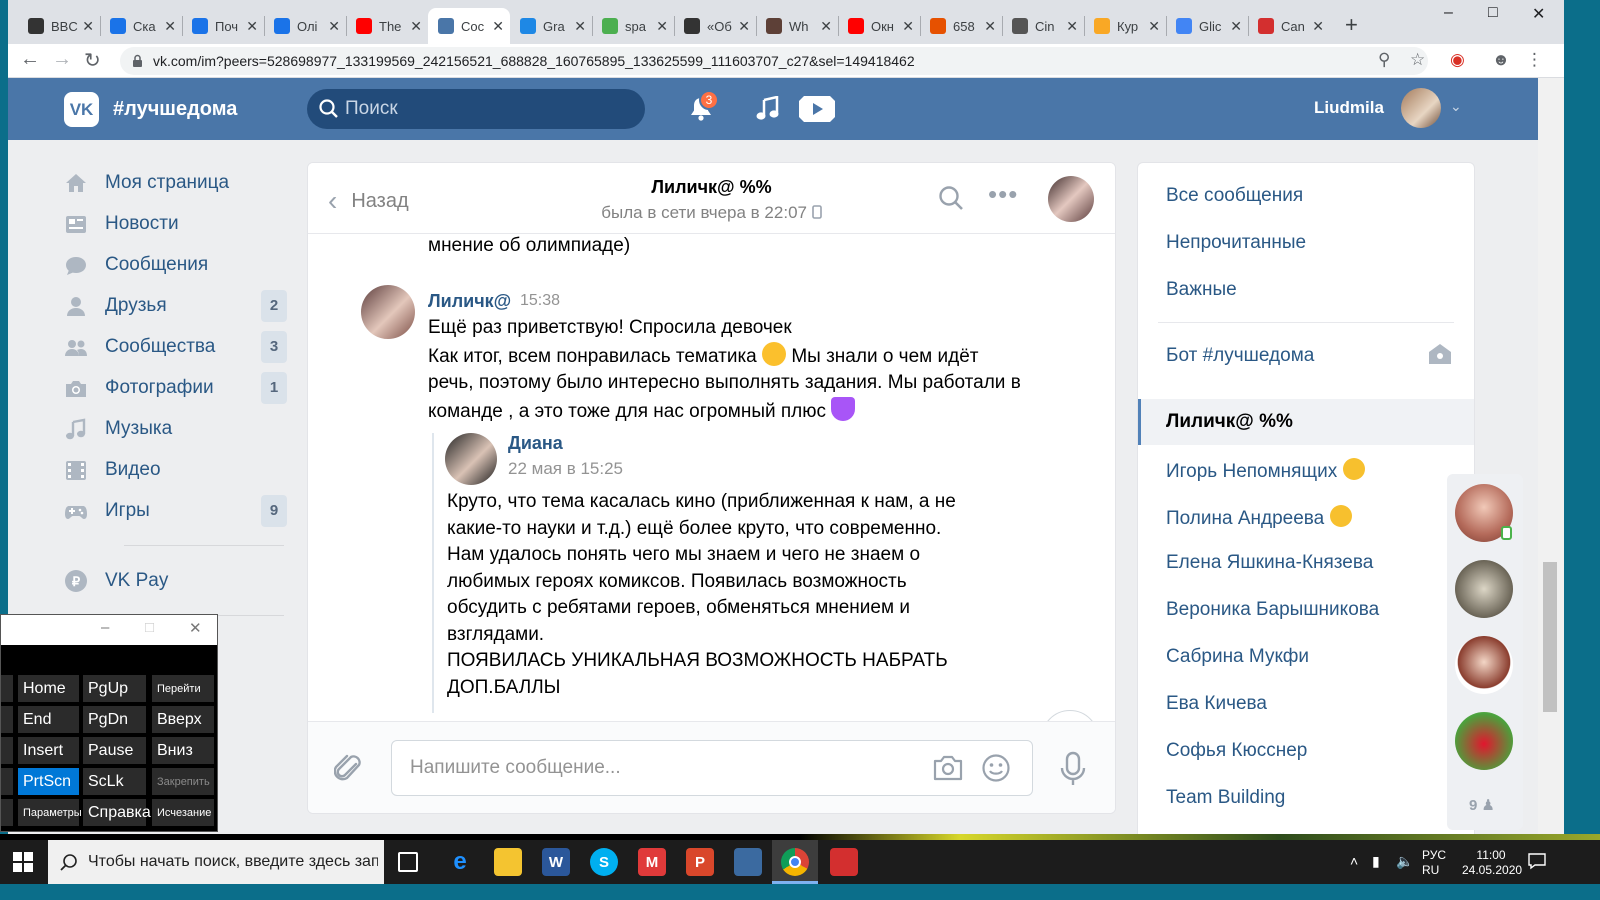 This screenshot has height=900, width=1600. What do you see at coordinates (1550, 637) in the screenshot?
I see `scrollbar-thumb` at bounding box center [1550, 637].